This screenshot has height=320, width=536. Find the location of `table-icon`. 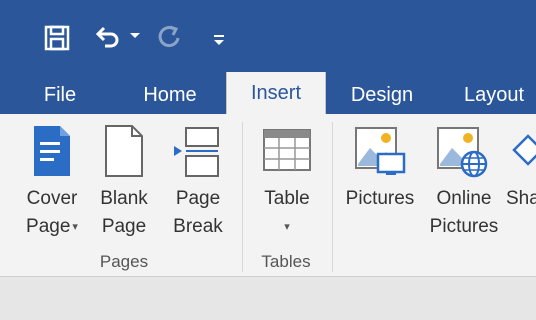

table-icon is located at coordinates (287, 152).